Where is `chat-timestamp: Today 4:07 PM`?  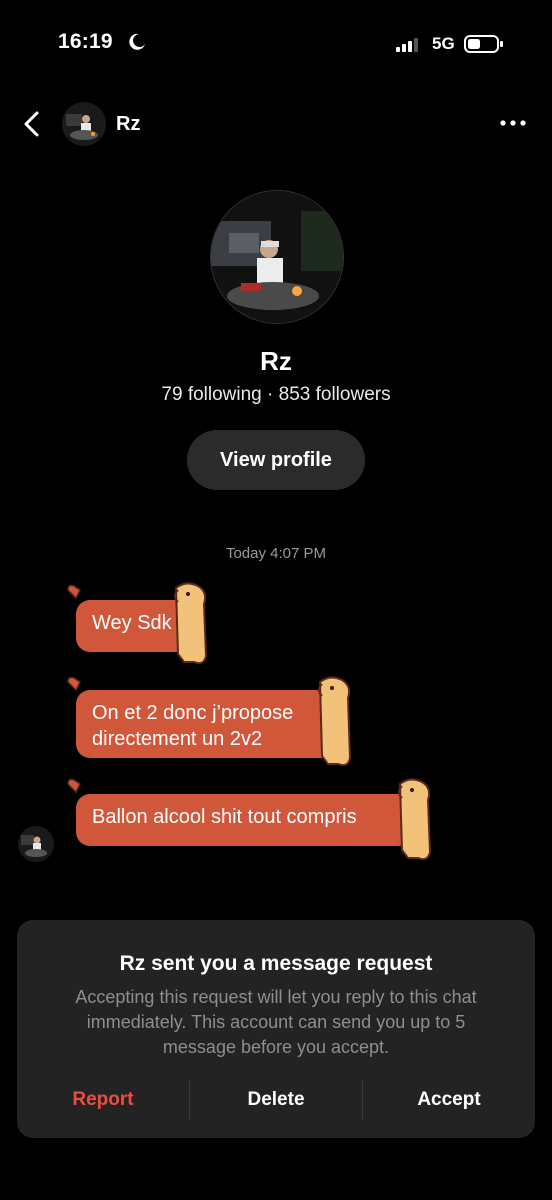
chat-timestamp: Today 4:07 PM is located at coordinates (276, 553).